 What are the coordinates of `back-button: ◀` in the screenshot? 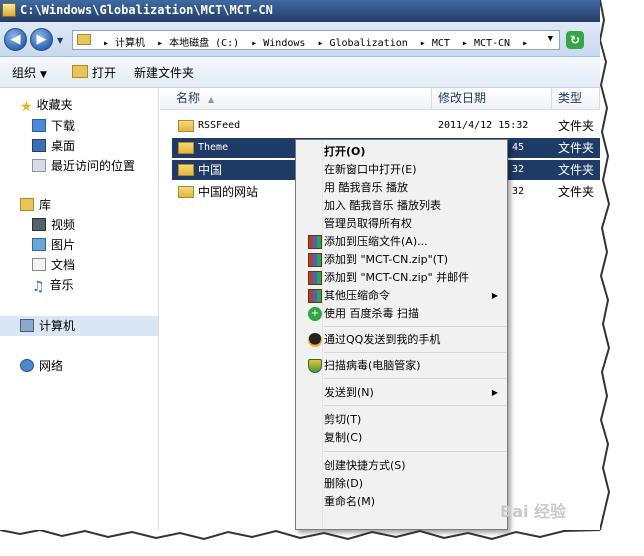 It's located at (15, 39).